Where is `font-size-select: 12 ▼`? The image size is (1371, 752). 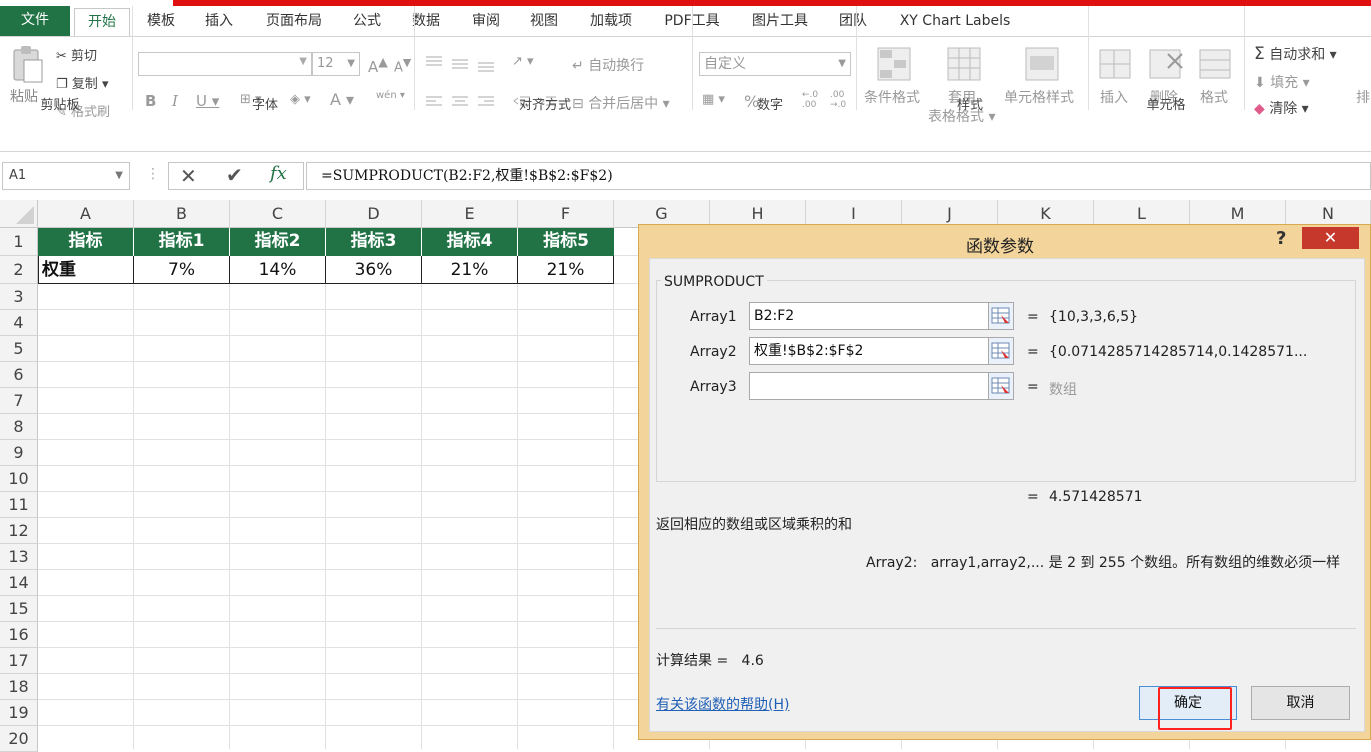
font-size-select: 12 ▼ is located at coordinates (336, 64).